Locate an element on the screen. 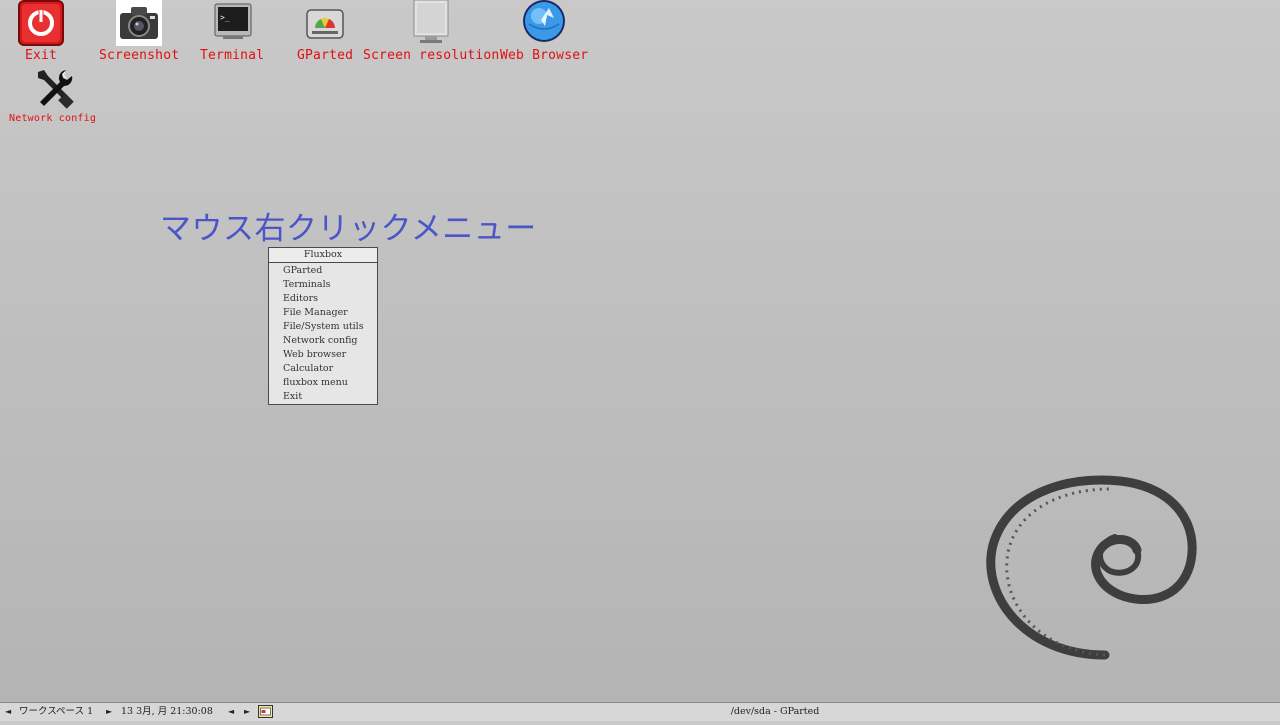 Image resolution: width=1280 pixels, height=725 pixels. menu-item-exit: Exit is located at coordinates (323, 397).